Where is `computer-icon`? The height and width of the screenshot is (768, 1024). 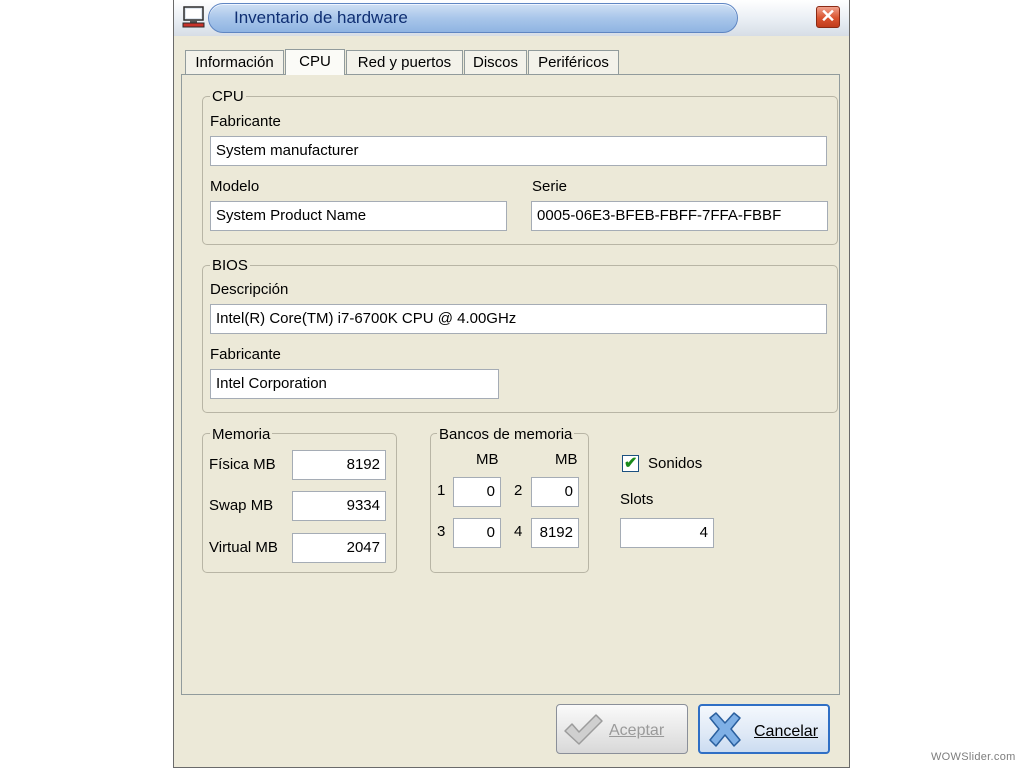 computer-icon is located at coordinates (194, 17).